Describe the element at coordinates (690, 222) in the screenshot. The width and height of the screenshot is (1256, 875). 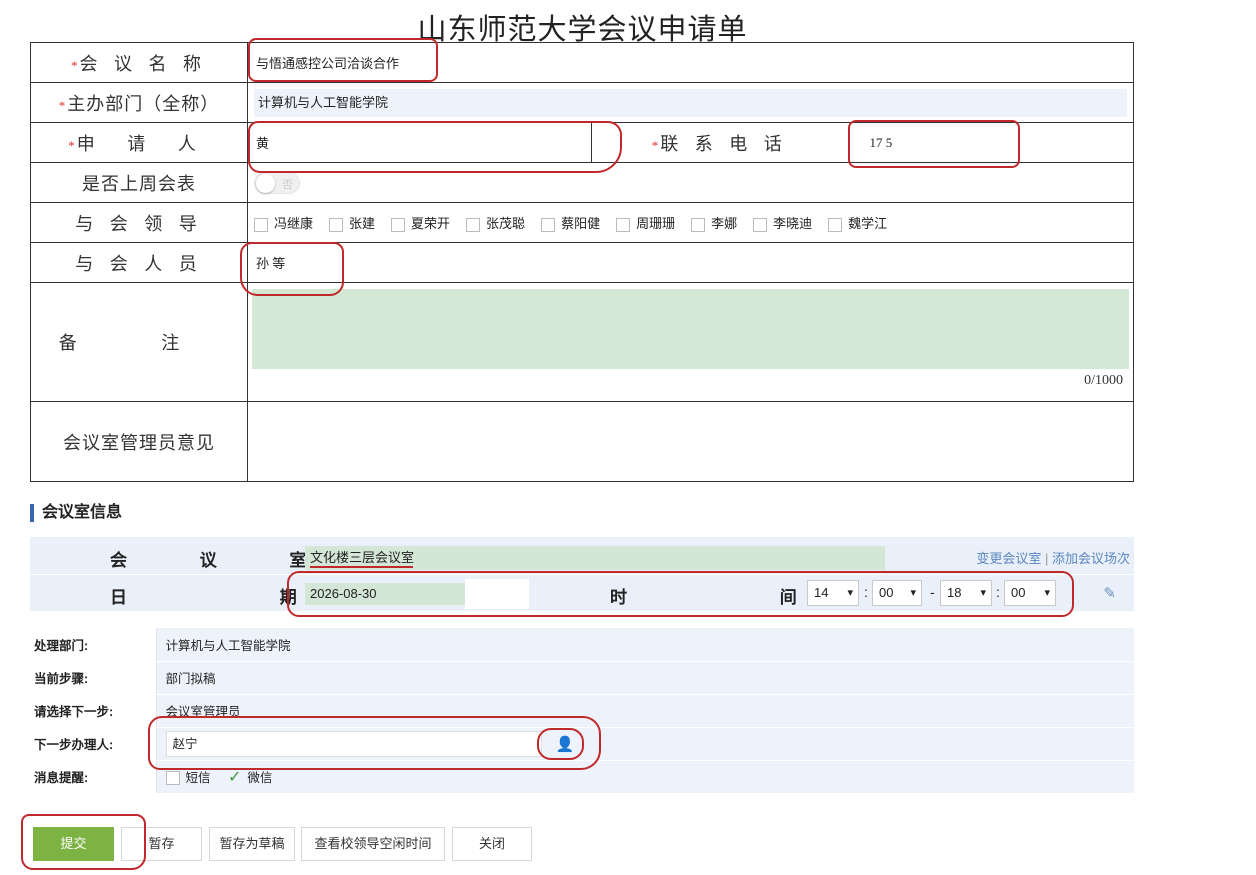
I see `leaders-checkbox-group: 冯继康 张建 夏荣开 张茂聪 蔡阳健 周珊珊 李娜 李晓迪 魏学江` at that location.